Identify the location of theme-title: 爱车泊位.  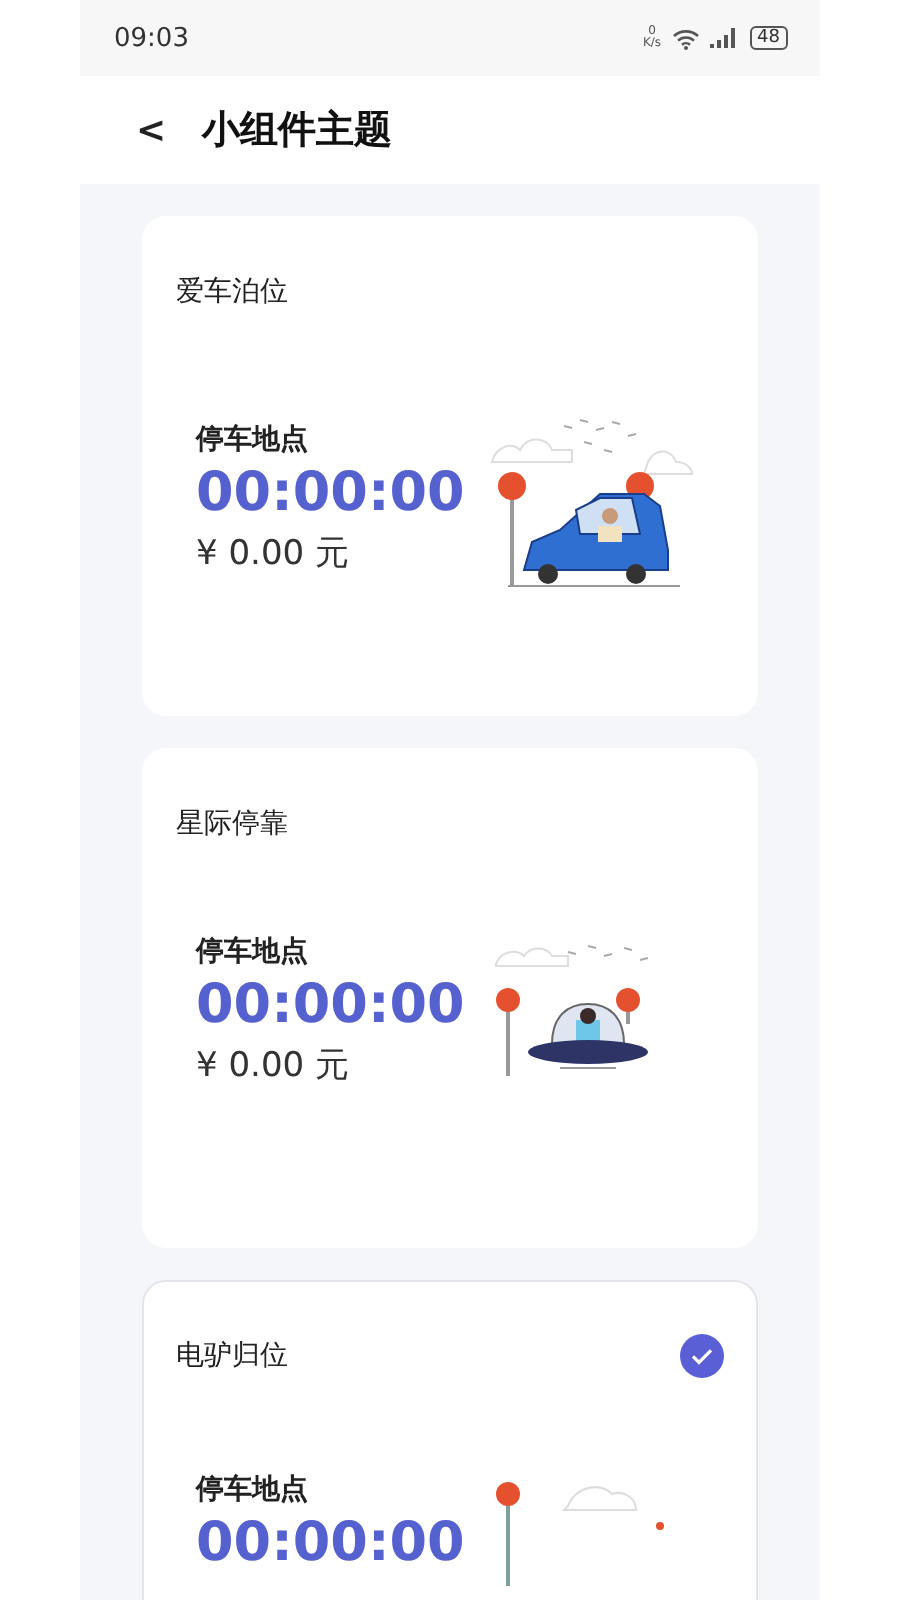
(232, 292).